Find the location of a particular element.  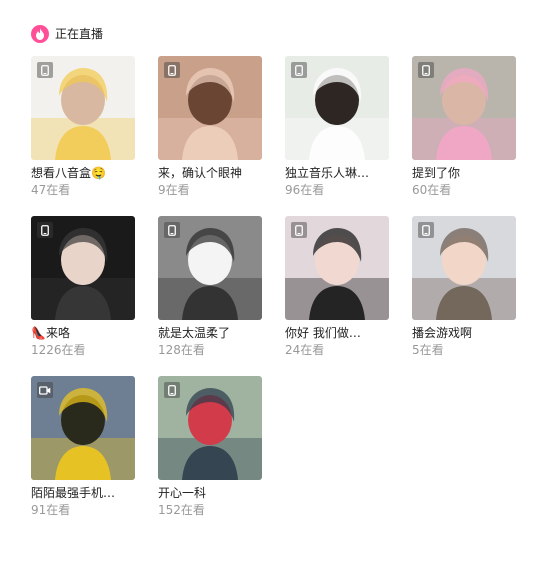

viewer-count: 128在看 is located at coordinates (181, 350).